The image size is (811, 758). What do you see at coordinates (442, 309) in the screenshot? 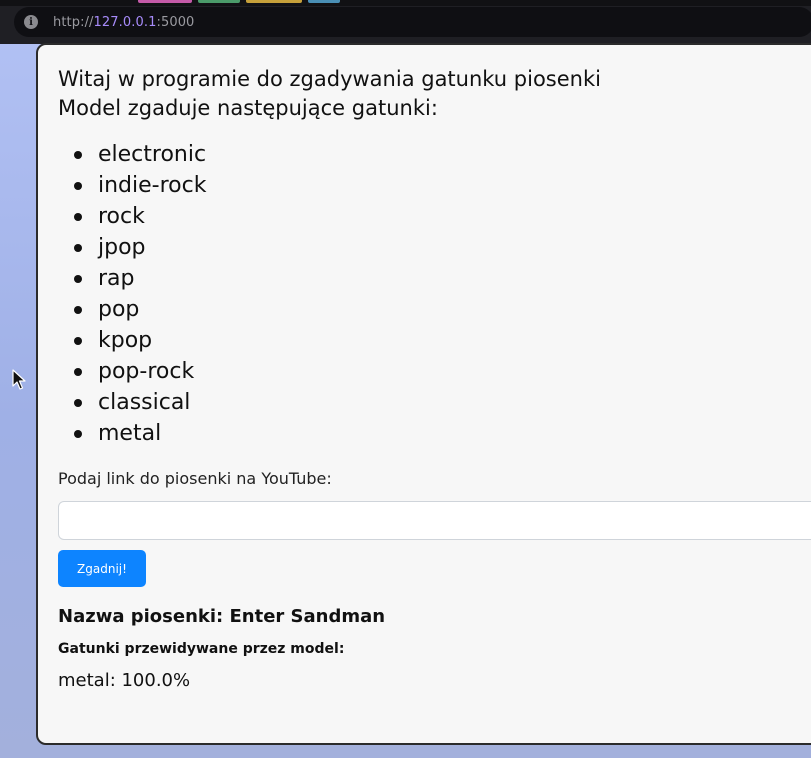
I see `genre-item: pop` at bounding box center [442, 309].